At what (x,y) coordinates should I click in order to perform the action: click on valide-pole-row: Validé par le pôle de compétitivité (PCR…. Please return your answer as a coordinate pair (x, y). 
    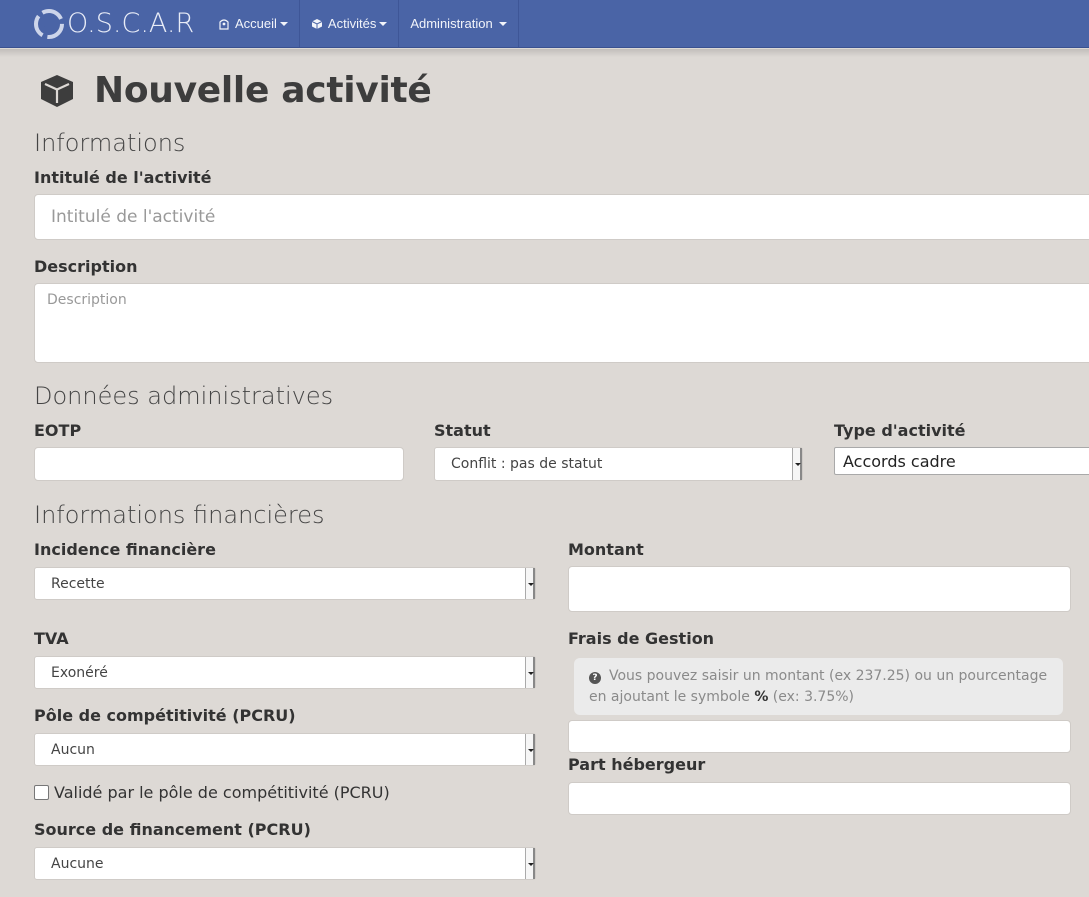
    Looking at the image, I should click on (212, 792).